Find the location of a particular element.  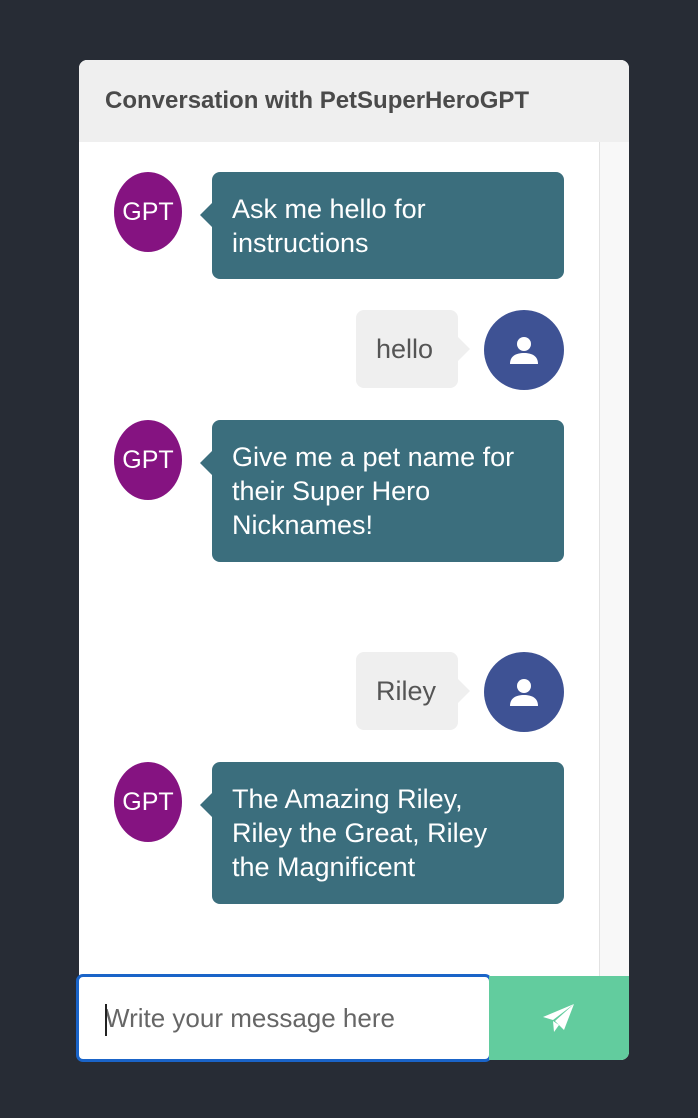

scrollbar is located at coordinates (614, 559).